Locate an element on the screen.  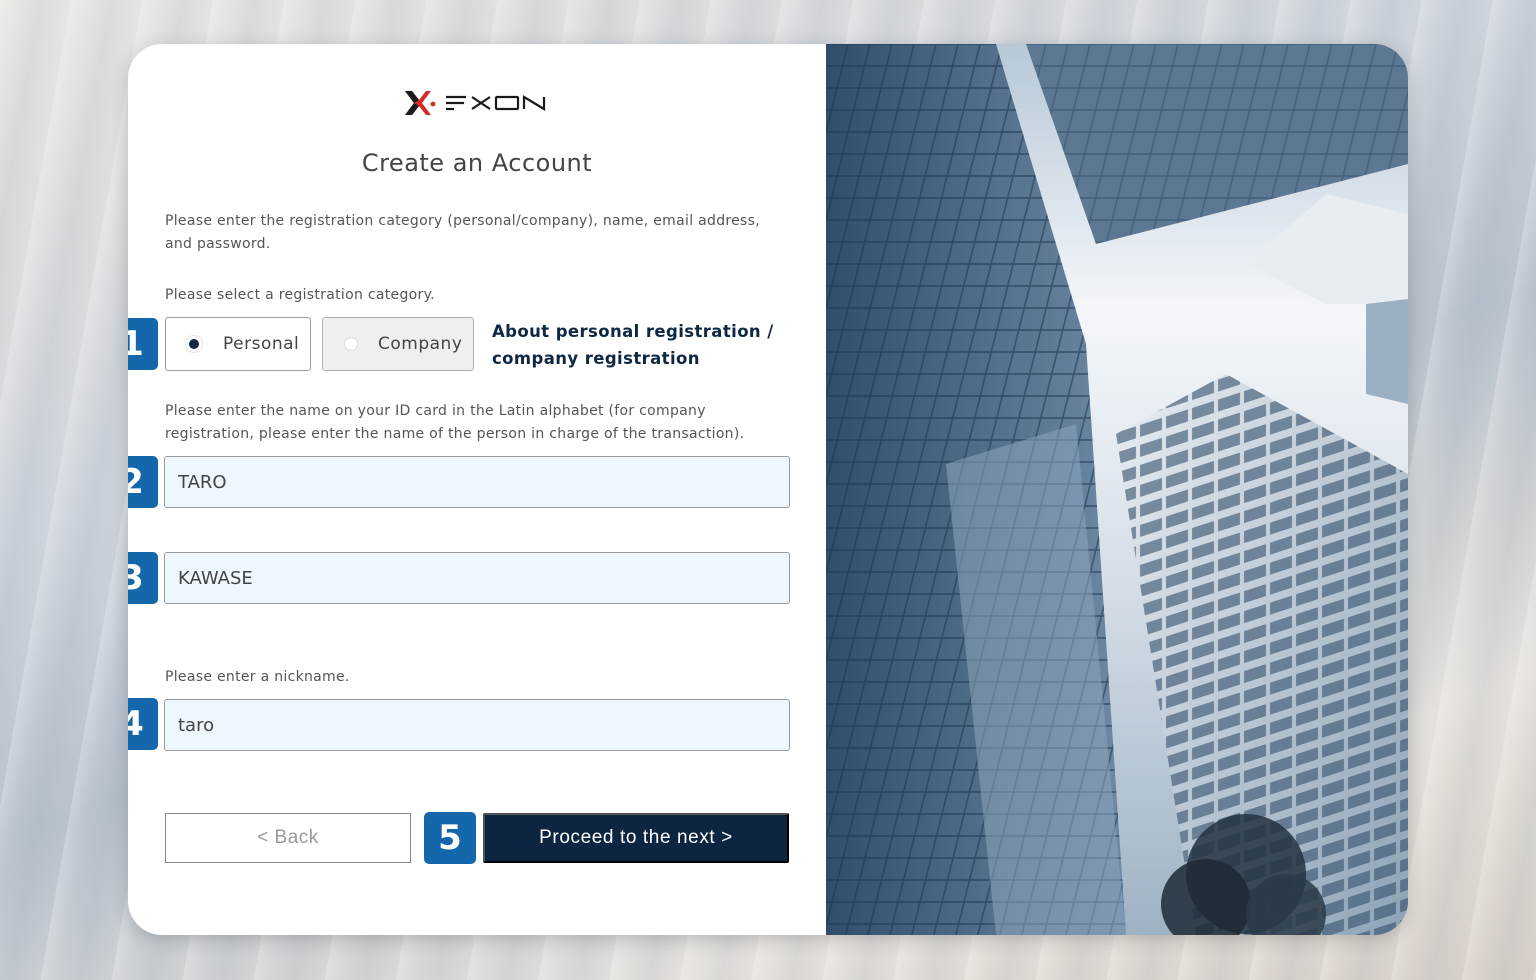
last-name-input: KAWASE is located at coordinates (477, 578).